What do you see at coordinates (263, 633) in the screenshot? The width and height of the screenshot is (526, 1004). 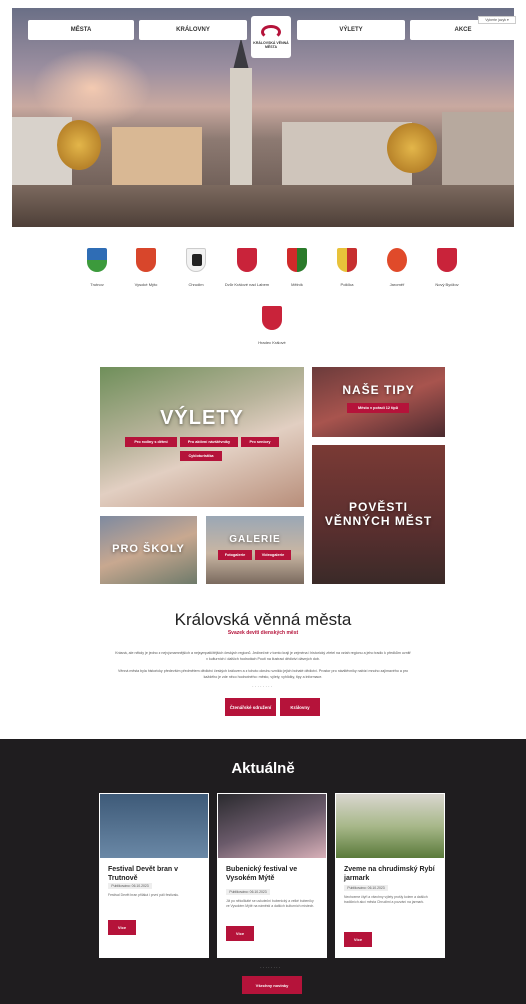 I see `about-subtitle: Svazek devíti dienských měst` at bounding box center [263, 633].